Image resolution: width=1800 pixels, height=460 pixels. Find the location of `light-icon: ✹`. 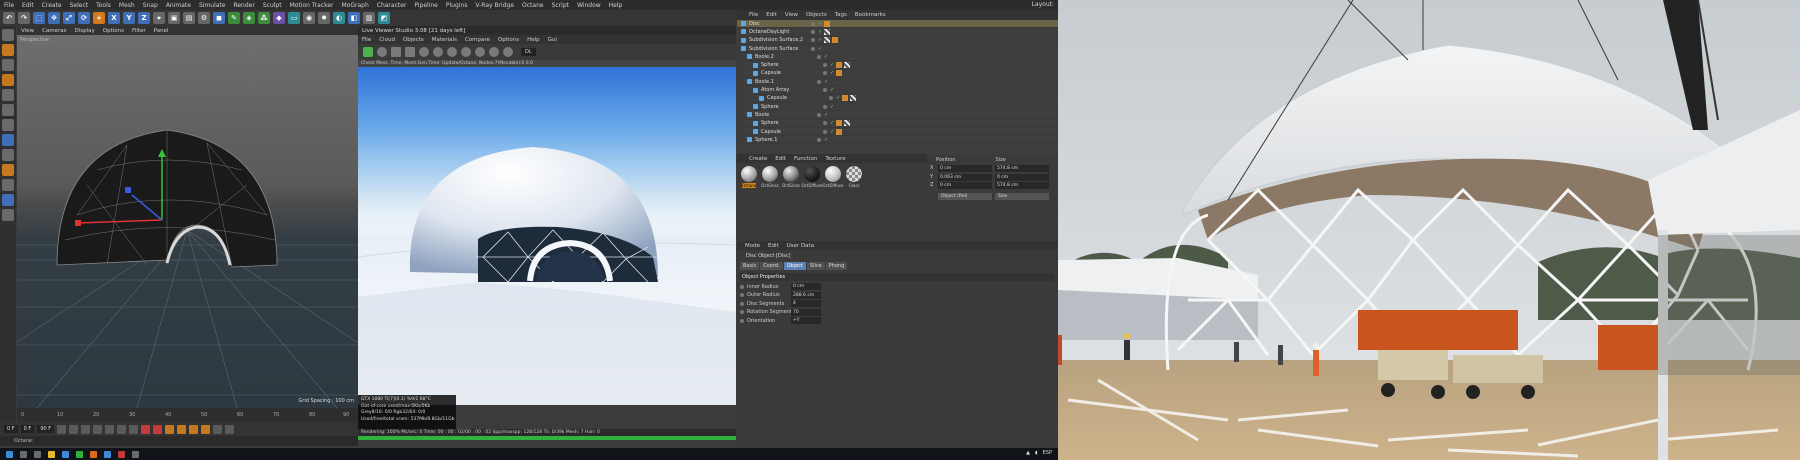

light-icon: ✹ is located at coordinates (324, 18).